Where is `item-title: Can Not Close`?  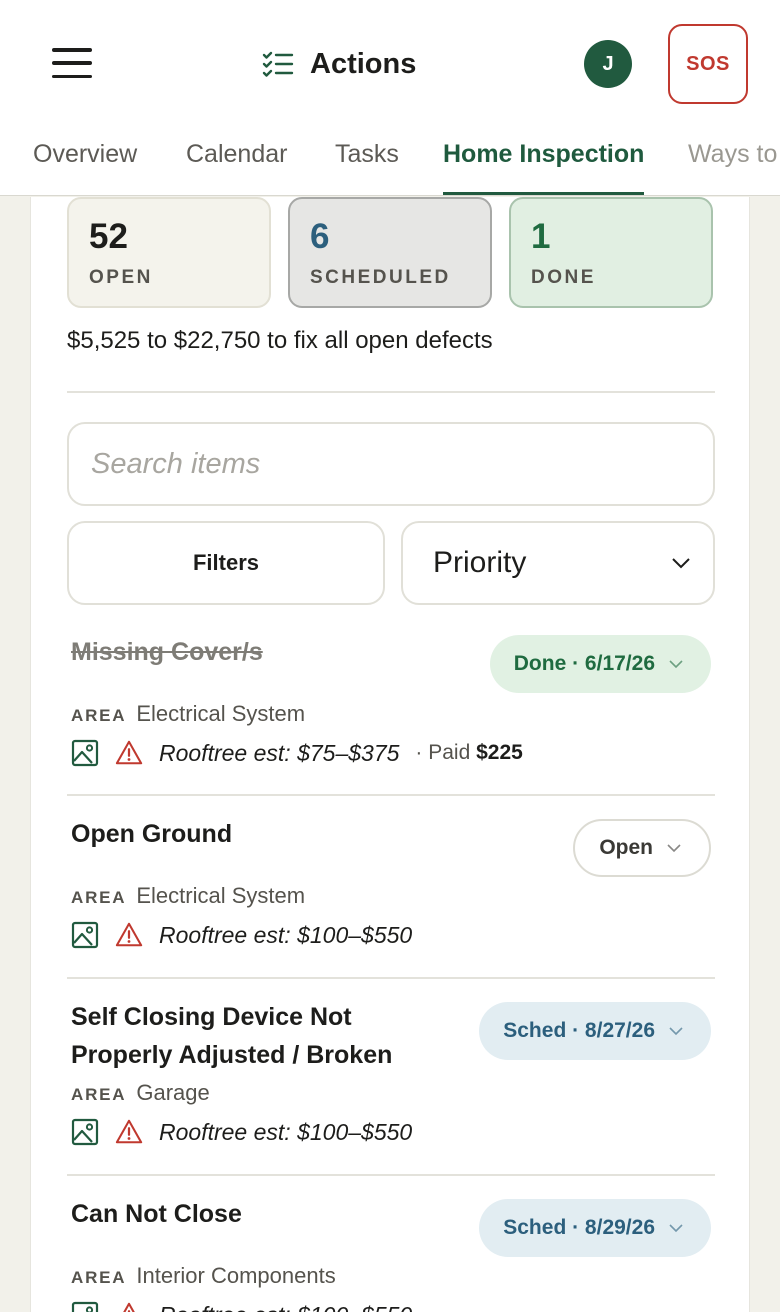
item-title: Can Not Close is located at coordinates (156, 1214).